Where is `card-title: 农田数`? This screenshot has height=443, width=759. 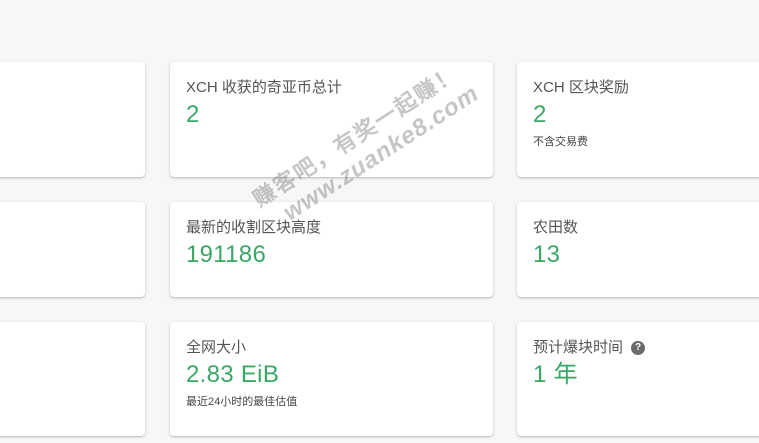
card-title: 农田数 is located at coordinates (646, 228).